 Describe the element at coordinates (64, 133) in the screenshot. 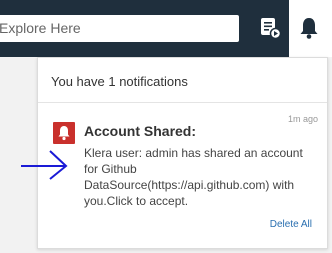

I see `notification-bell-icon` at that location.